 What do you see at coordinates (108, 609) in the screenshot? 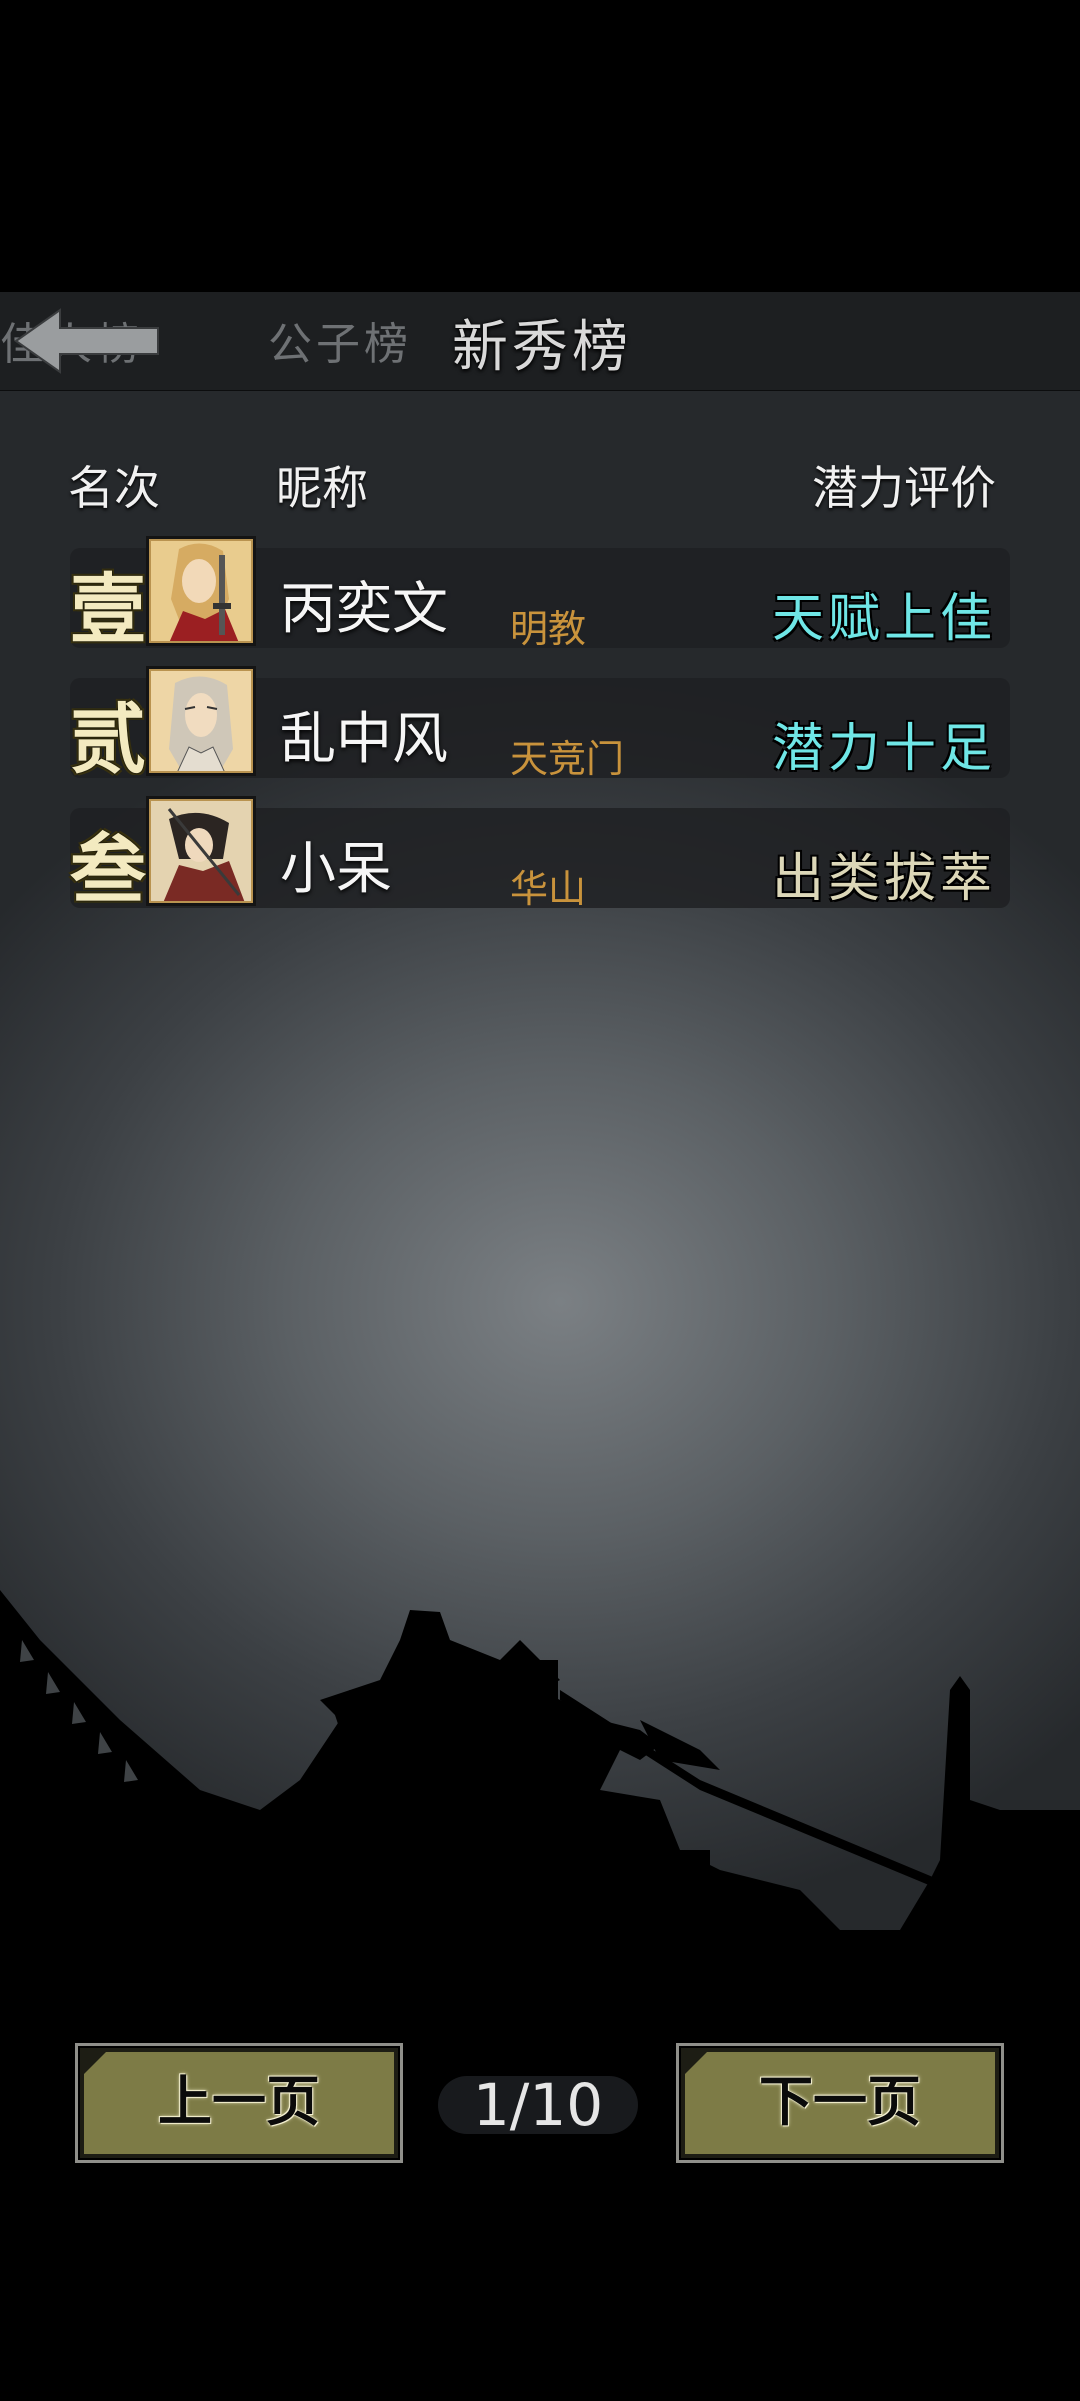
I see `rank-numeral: 壹` at bounding box center [108, 609].